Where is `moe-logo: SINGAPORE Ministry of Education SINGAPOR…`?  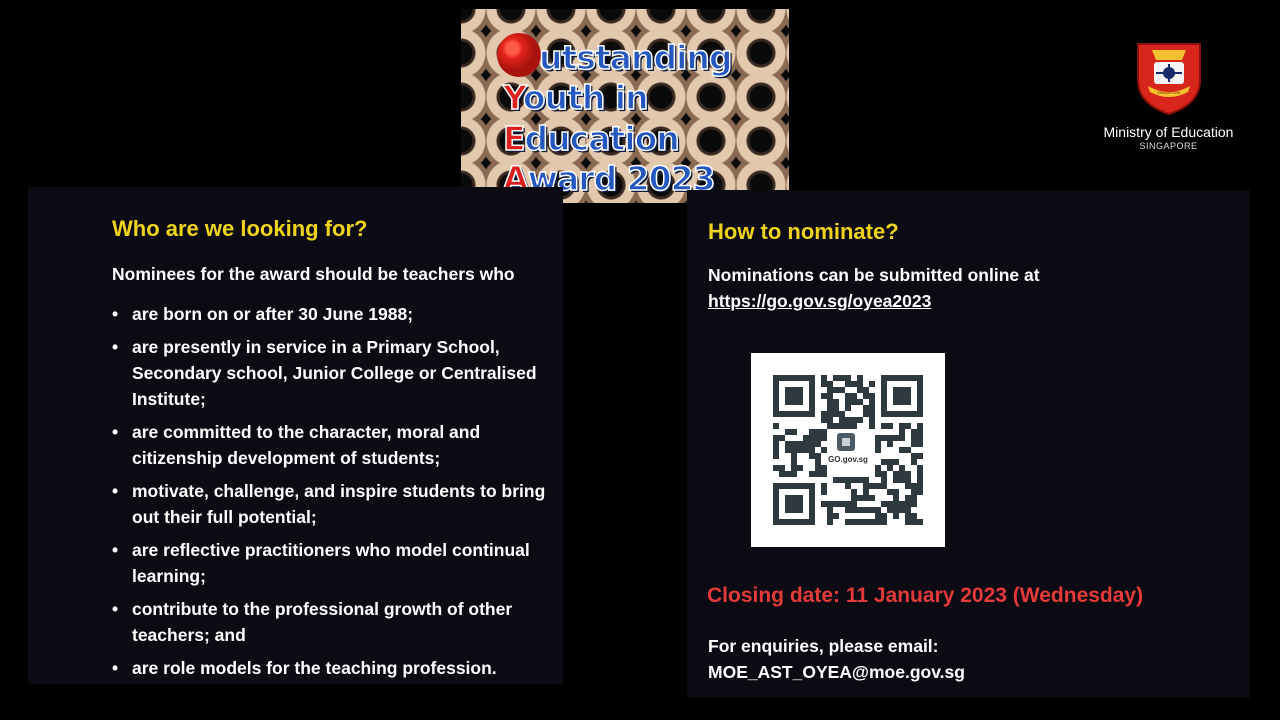
moe-logo: SINGAPORE Ministry of Education SINGAPOR… is located at coordinates (1179, 95).